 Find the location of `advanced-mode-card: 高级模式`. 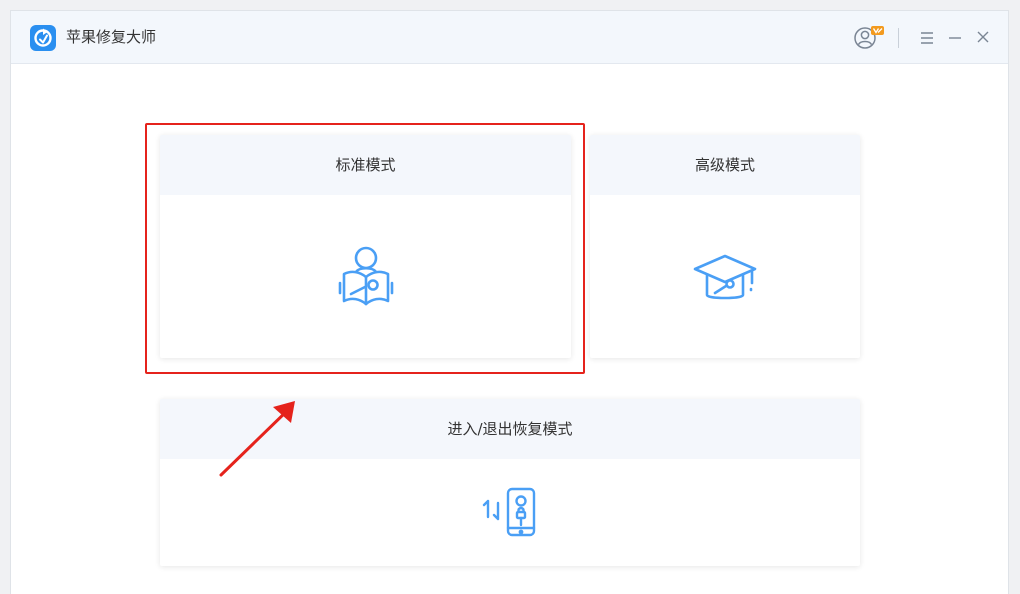

advanced-mode-card: 高级模式 is located at coordinates (725, 246).